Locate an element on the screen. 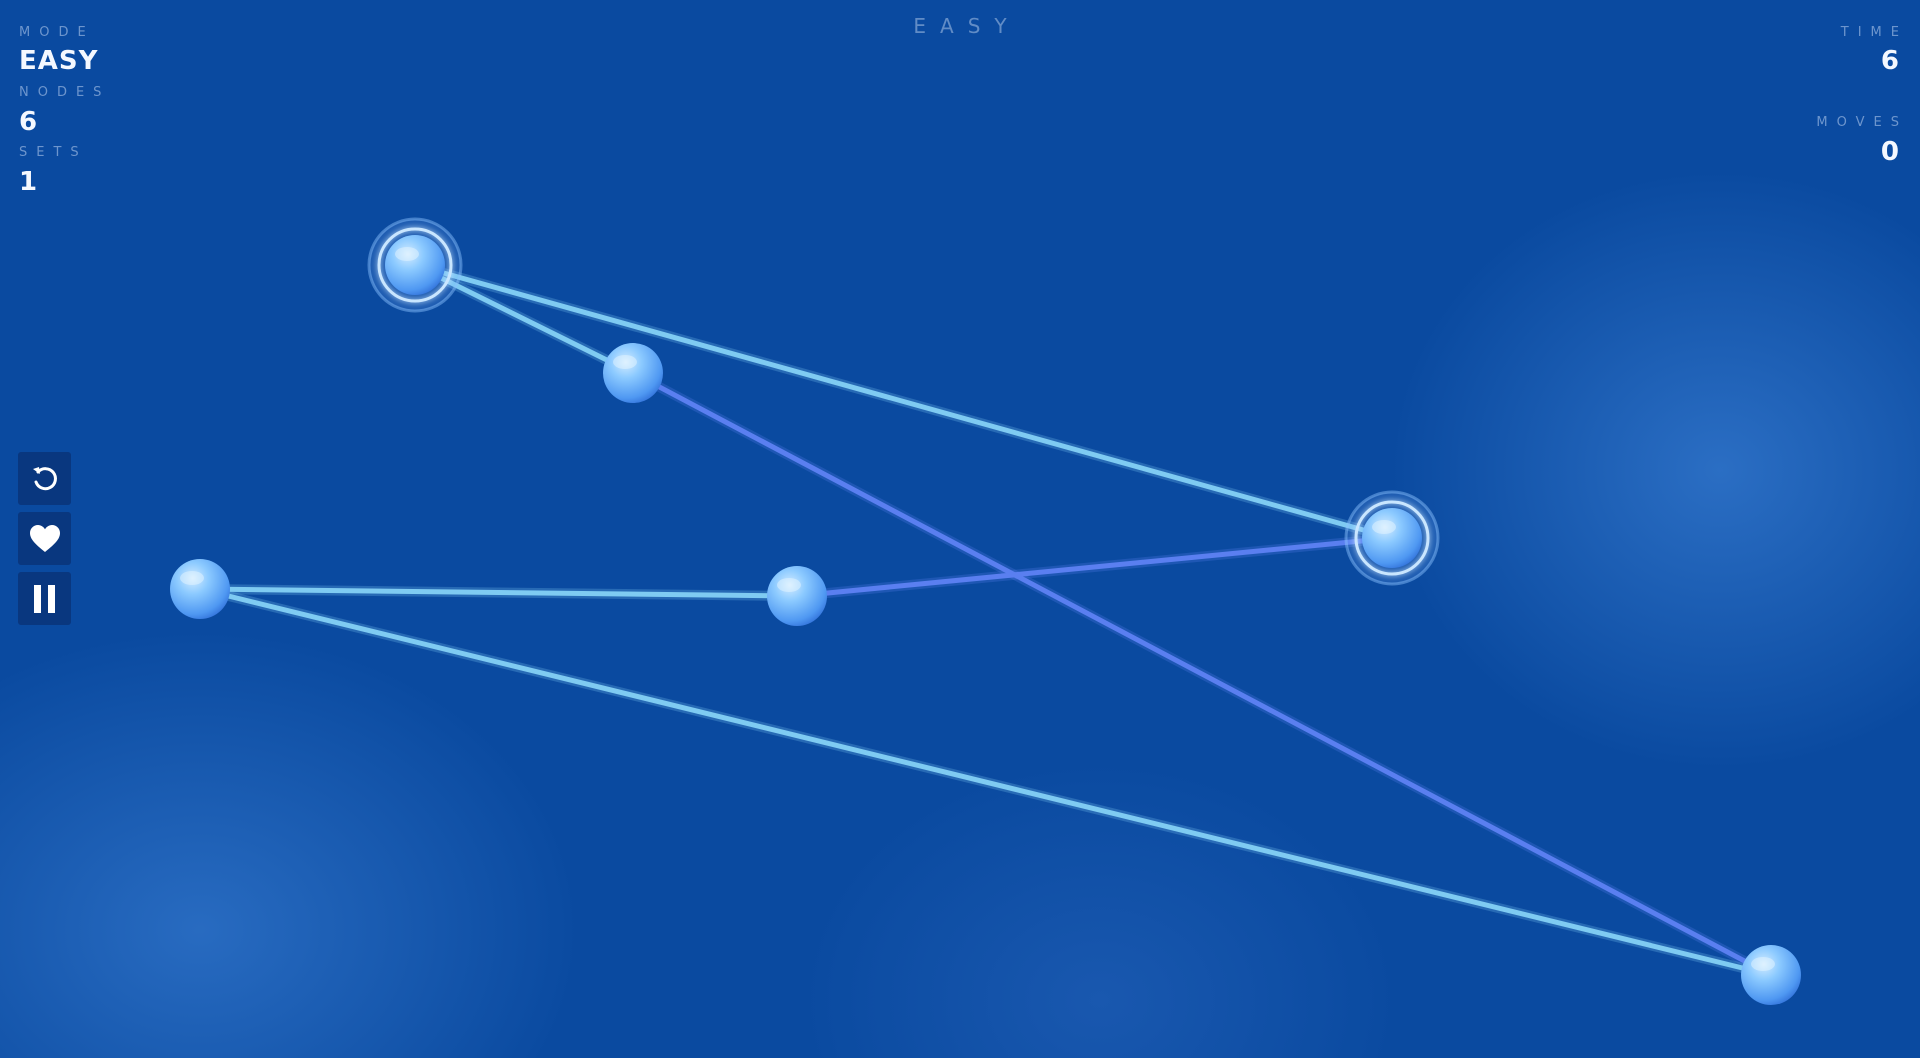 Image resolution: width=1920 pixels, height=1058 pixels. undo-icon is located at coordinates (44, 478).